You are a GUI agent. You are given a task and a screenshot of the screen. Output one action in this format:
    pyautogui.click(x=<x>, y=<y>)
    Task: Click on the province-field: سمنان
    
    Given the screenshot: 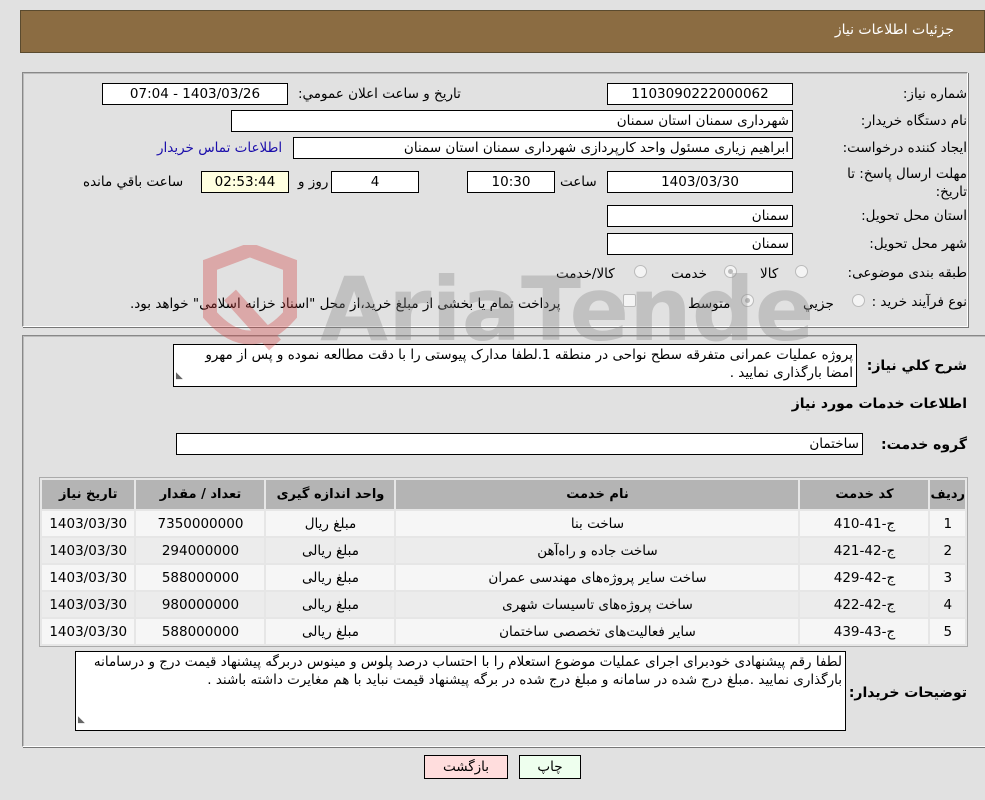 What is the action you would take?
    pyautogui.click(x=700, y=216)
    